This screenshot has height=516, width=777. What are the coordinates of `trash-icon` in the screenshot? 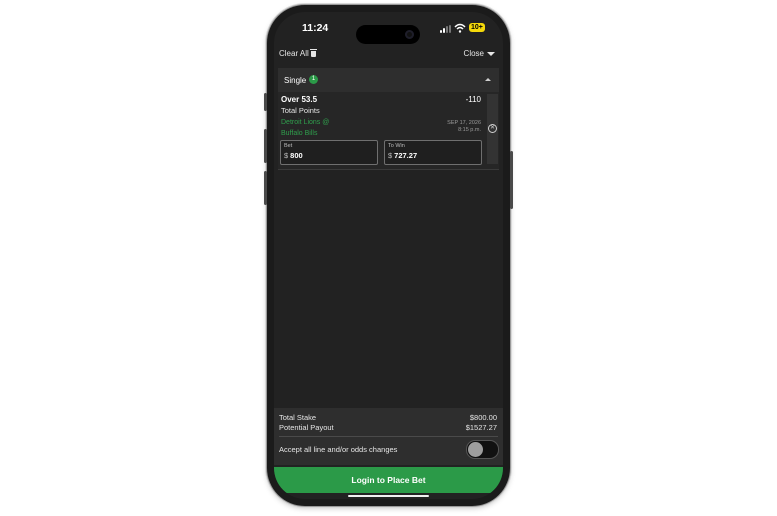 It's located at (313, 52).